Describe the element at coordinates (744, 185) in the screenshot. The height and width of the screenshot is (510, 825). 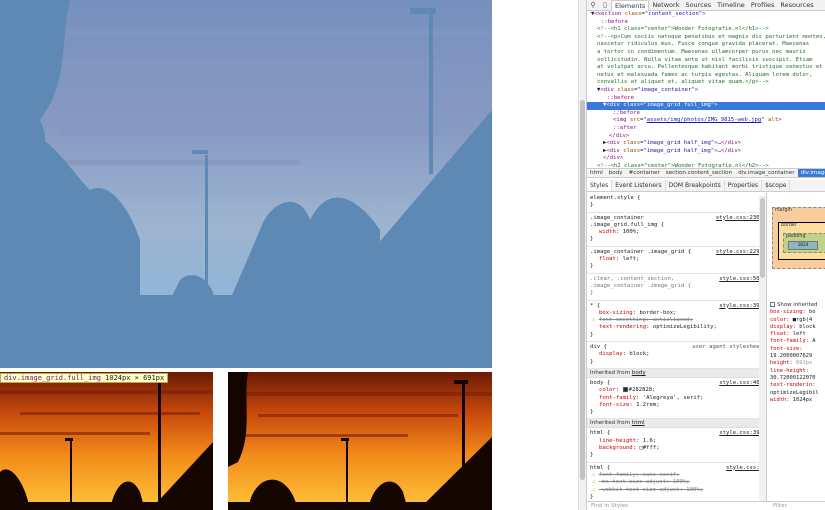
I see `subtab-properties: Properties` at that location.